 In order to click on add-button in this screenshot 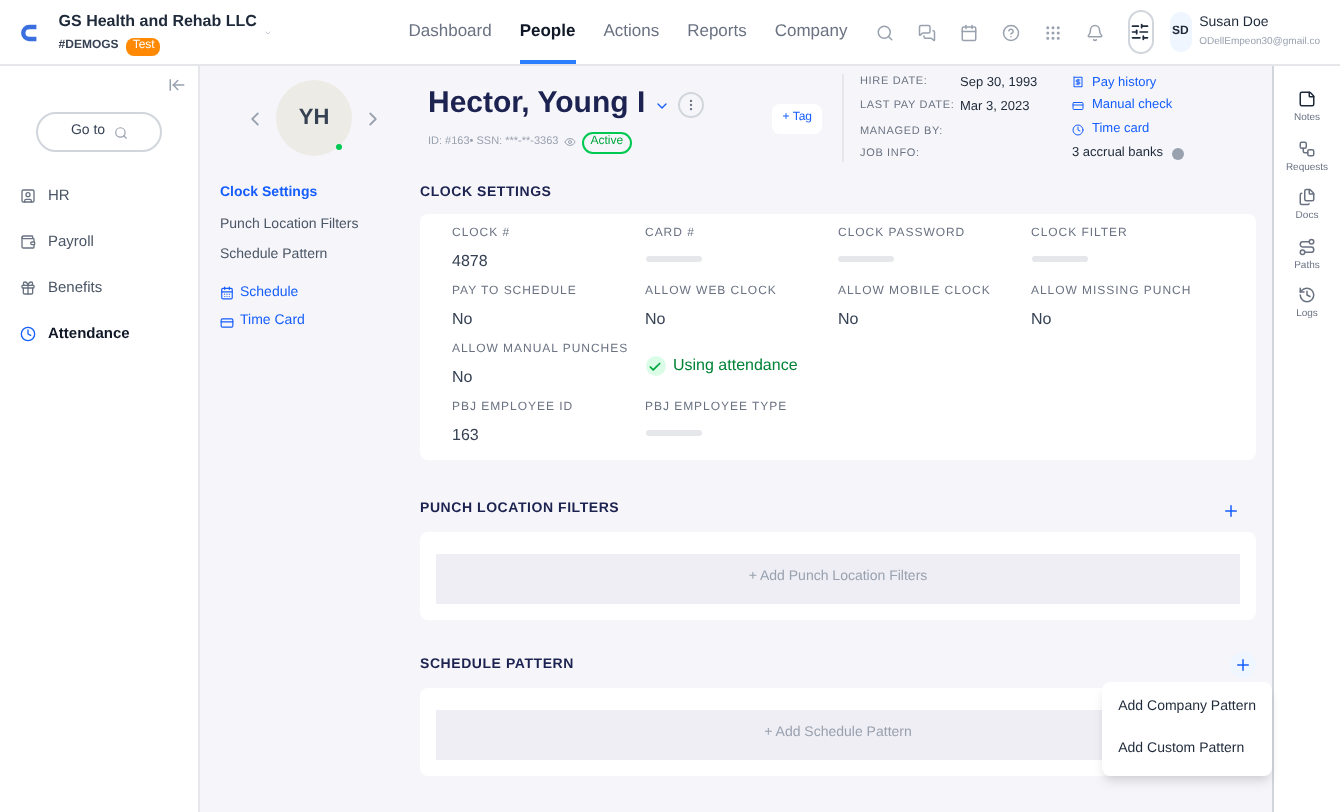, I will do `click(1243, 665)`.